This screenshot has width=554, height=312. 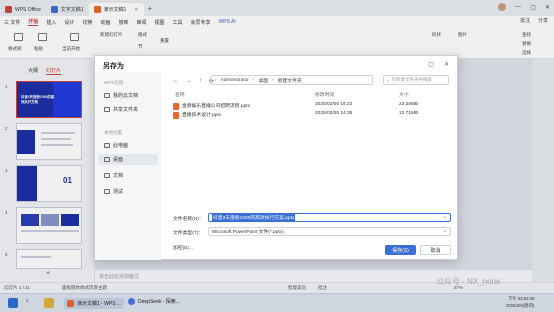 I want to click on file-name: 直播技术设计.pptx, so click(x=202, y=115).